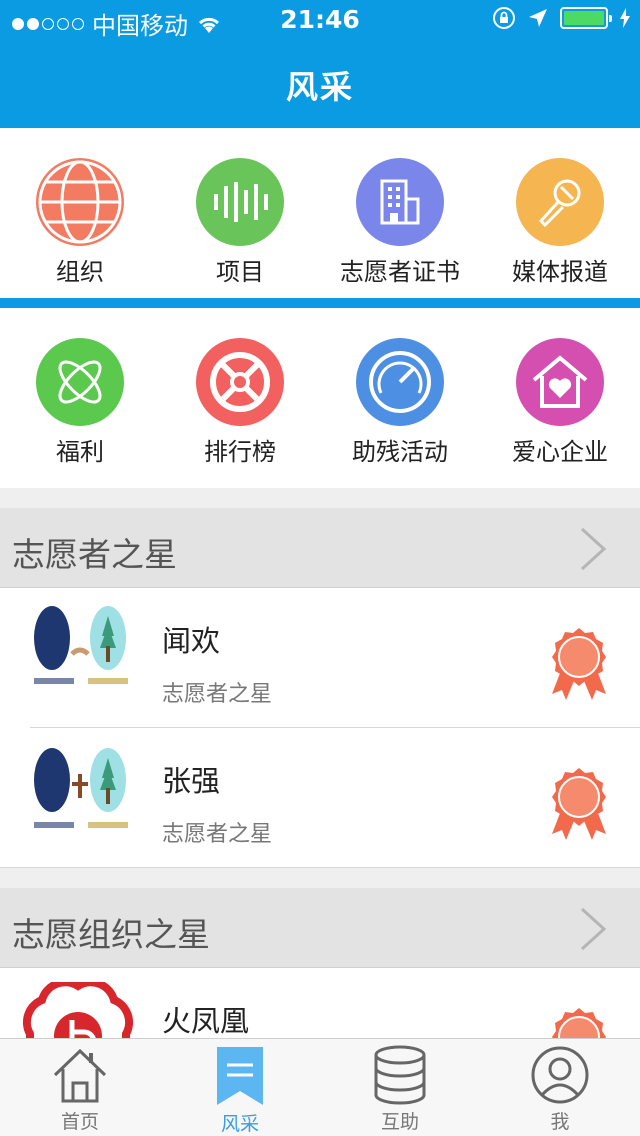 The height and width of the screenshot is (1136, 640). What do you see at coordinates (625, 18) in the screenshot?
I see `charging-icon` at bounding box center [625, 18].